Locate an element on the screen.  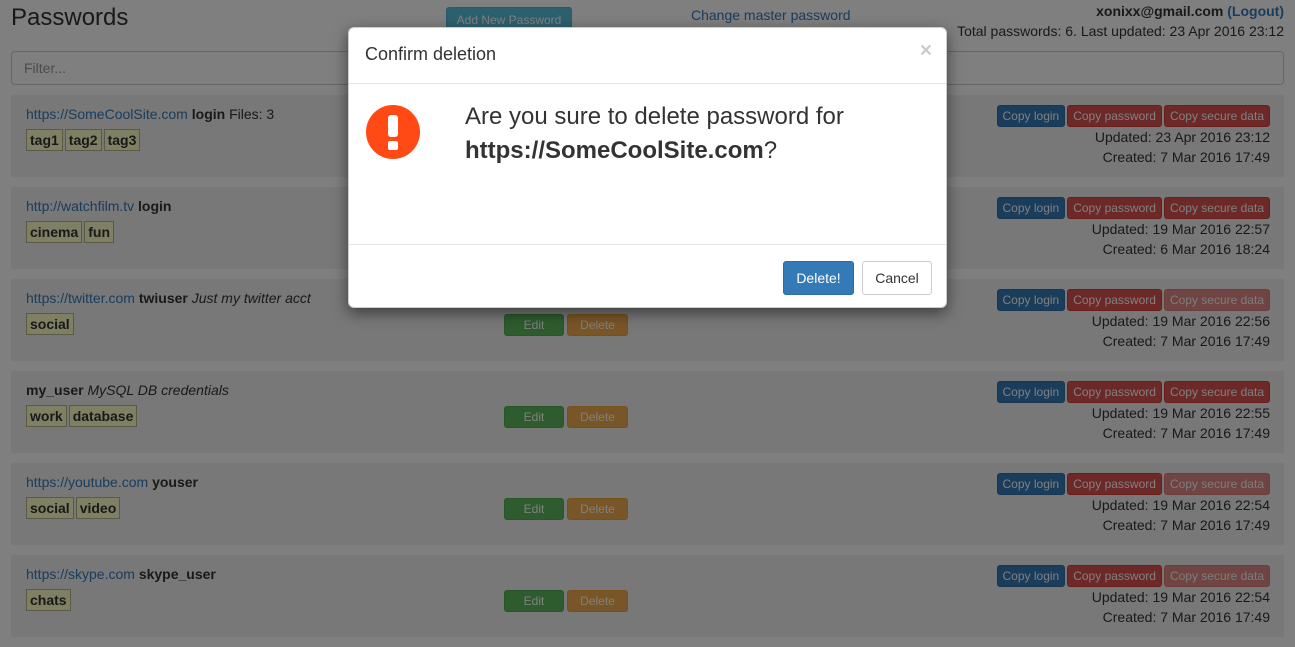
delete-target: https://SomeCoolSite.com is located at coordinates (614, 150).